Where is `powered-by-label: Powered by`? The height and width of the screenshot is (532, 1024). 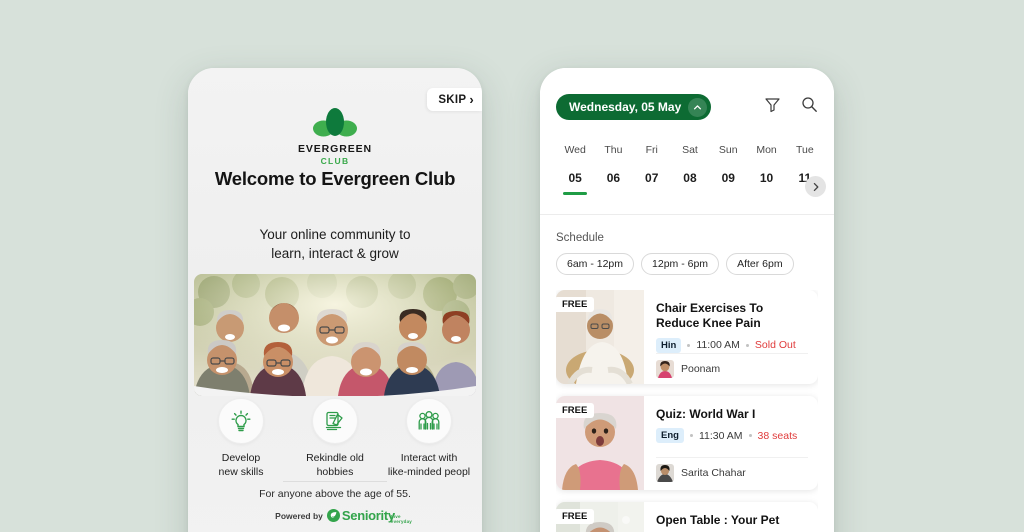 powered-by-label: Powered by is located at coordinates (299, 515).